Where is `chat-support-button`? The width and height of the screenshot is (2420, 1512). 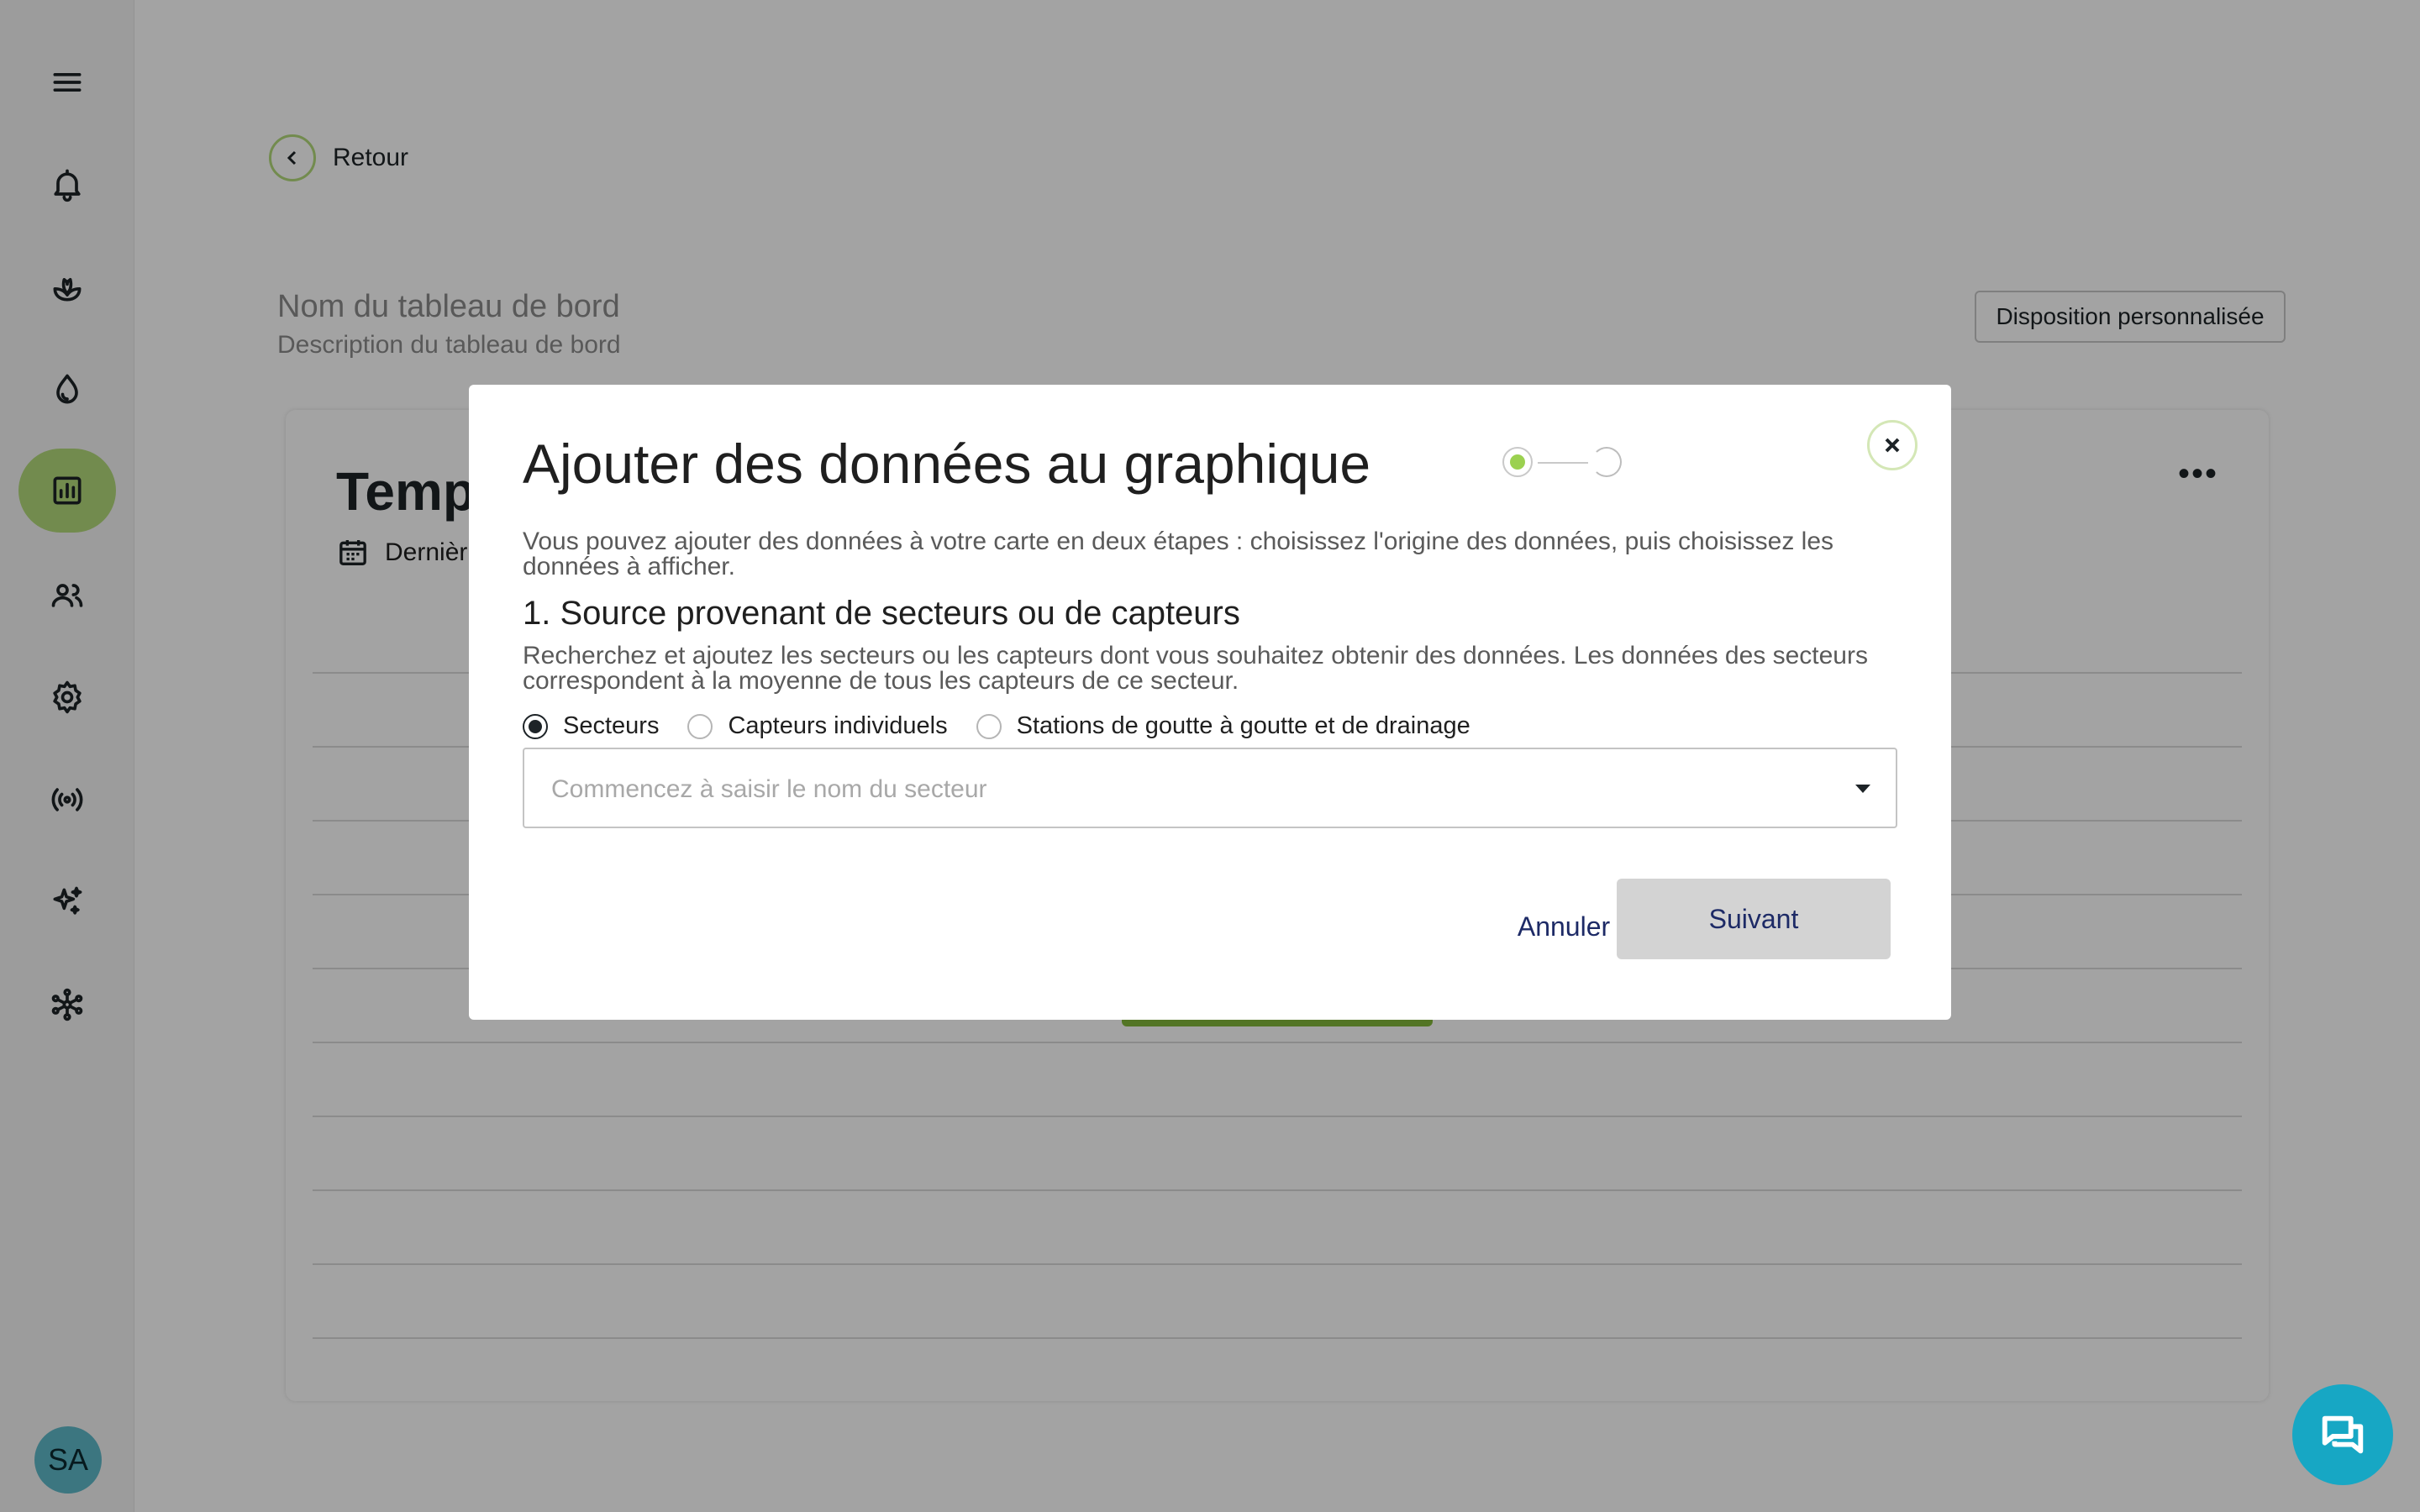
chat-support-button is located at coordinates (2342, 1434).